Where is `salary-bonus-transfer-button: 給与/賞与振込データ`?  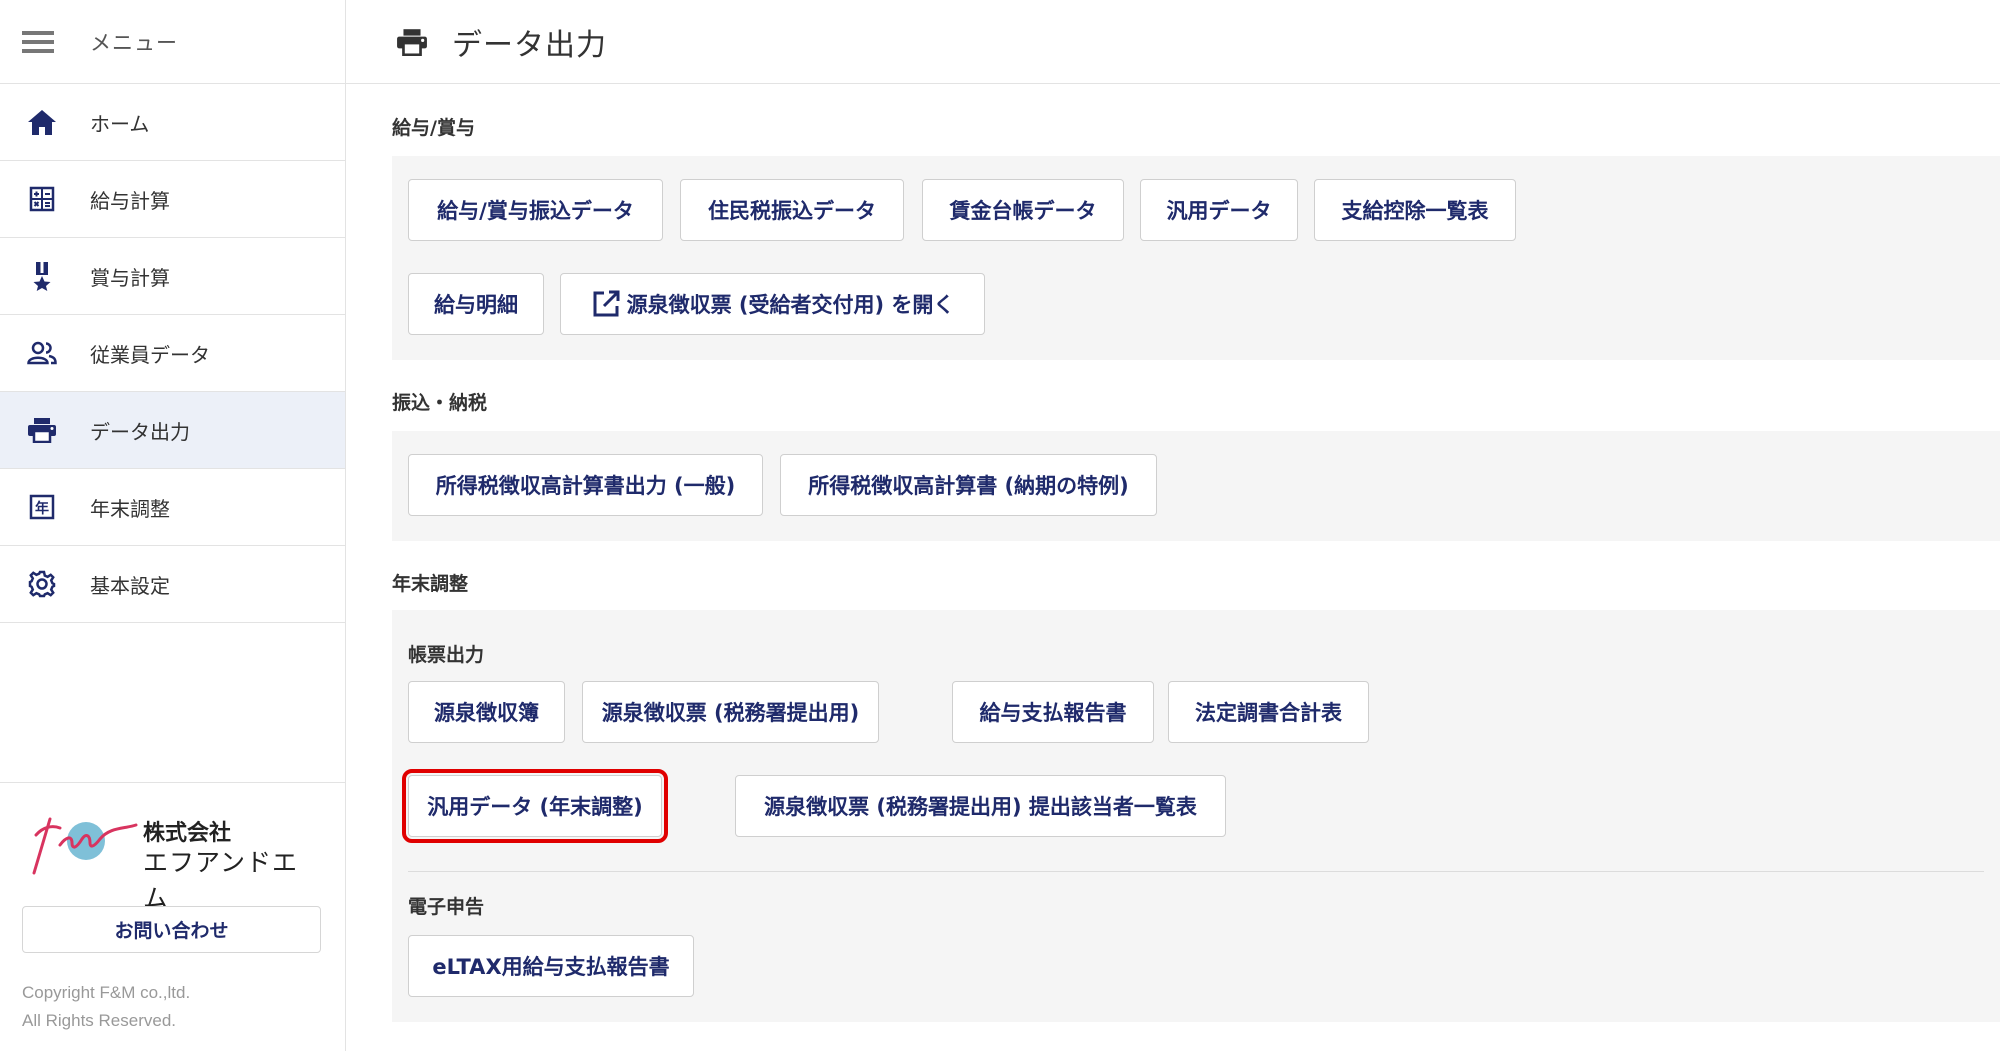 salary-bonus-transfer-button: 給与/賞与振込データ is located at coordinates (535, 210).